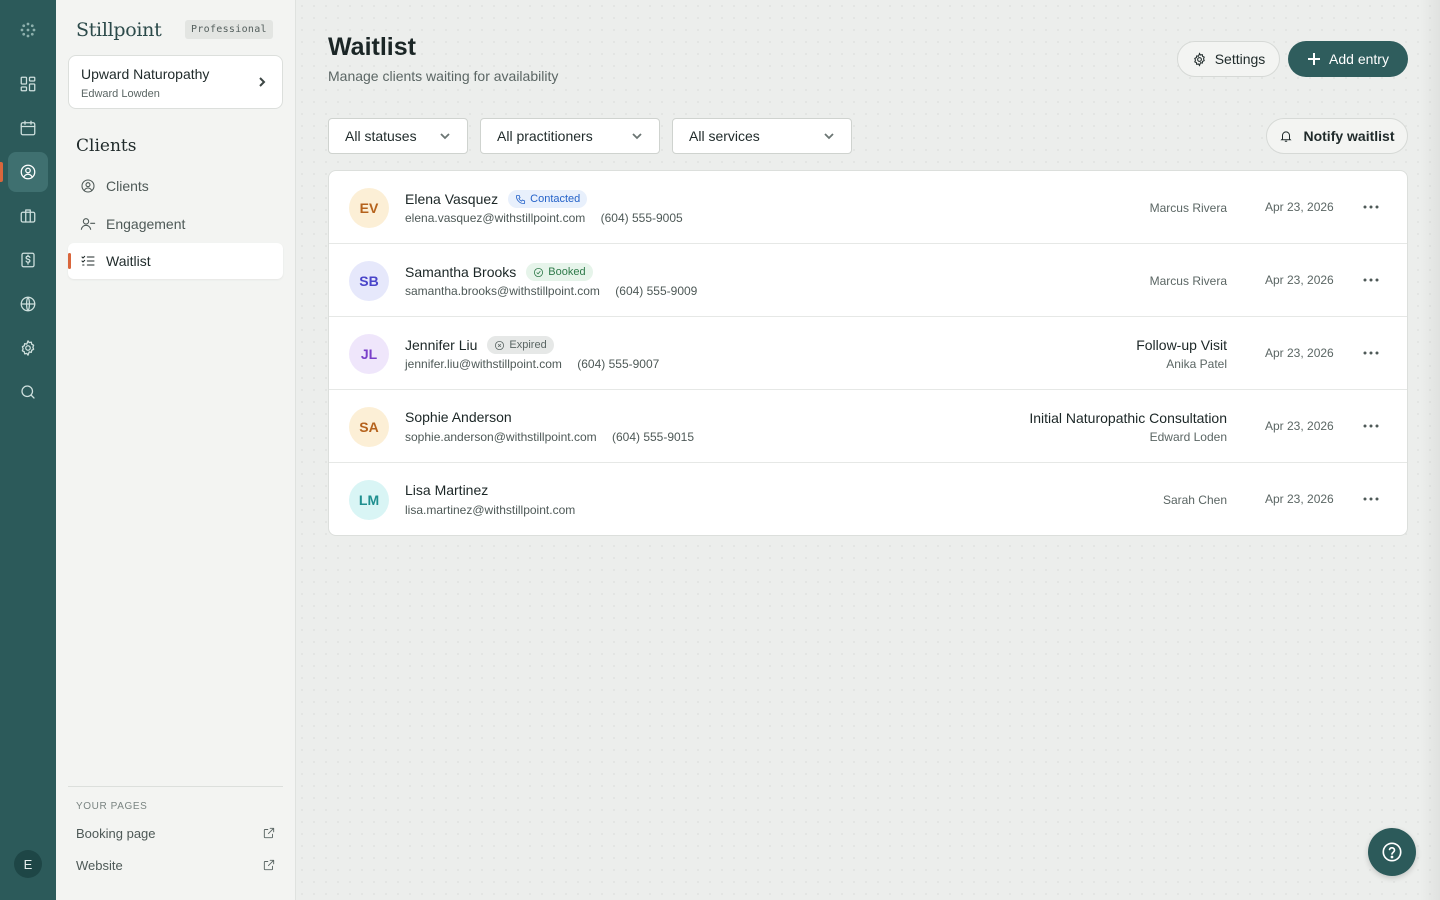 This screenshot has height=900, width=1440. What do you see at coordinates (1188, 437) in the screenshot?
I see `practitioner: Edward Loden` at bounding box center [1188, 437].